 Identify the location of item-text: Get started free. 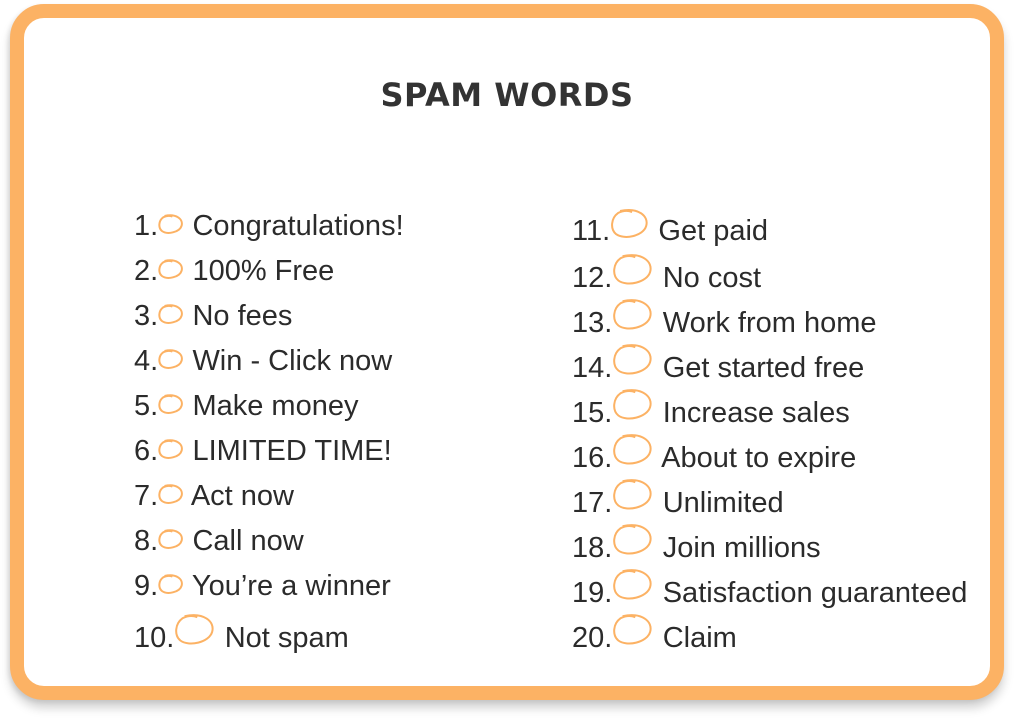
(763, 367).